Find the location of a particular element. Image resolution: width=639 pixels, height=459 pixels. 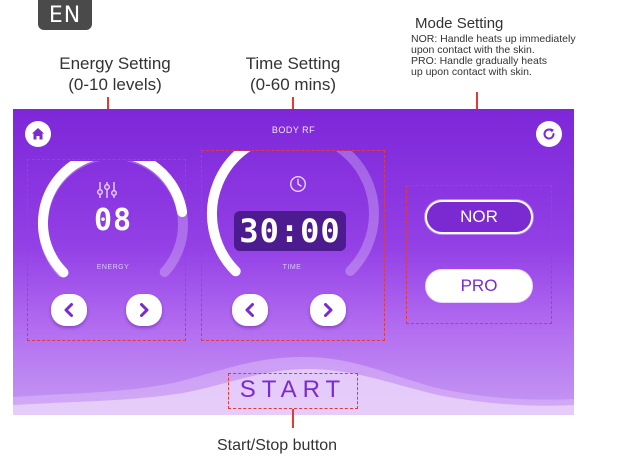

mode-desc-line: up upon contact with skin. is located at coordinates (471, 72).